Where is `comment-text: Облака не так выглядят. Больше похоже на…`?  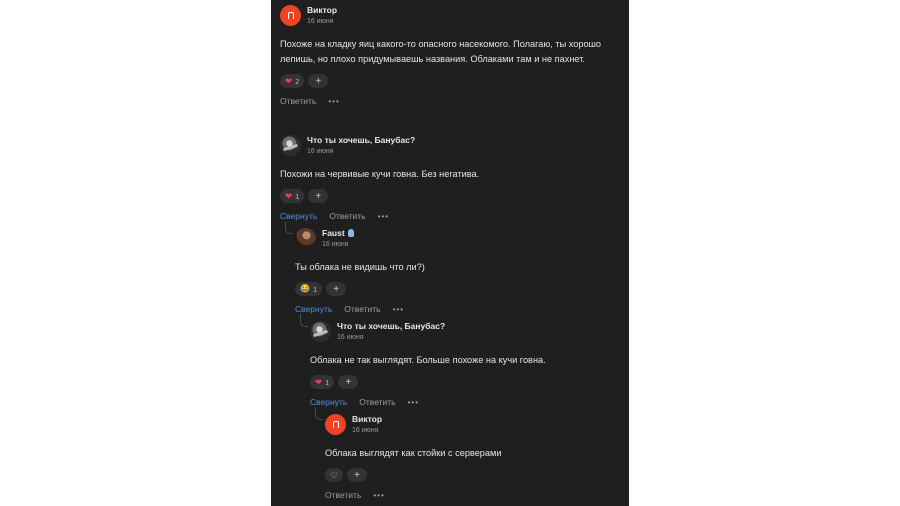 comment-text: Облака не так выглядят. Больше похоже на… is located at coordinates (428, 360).